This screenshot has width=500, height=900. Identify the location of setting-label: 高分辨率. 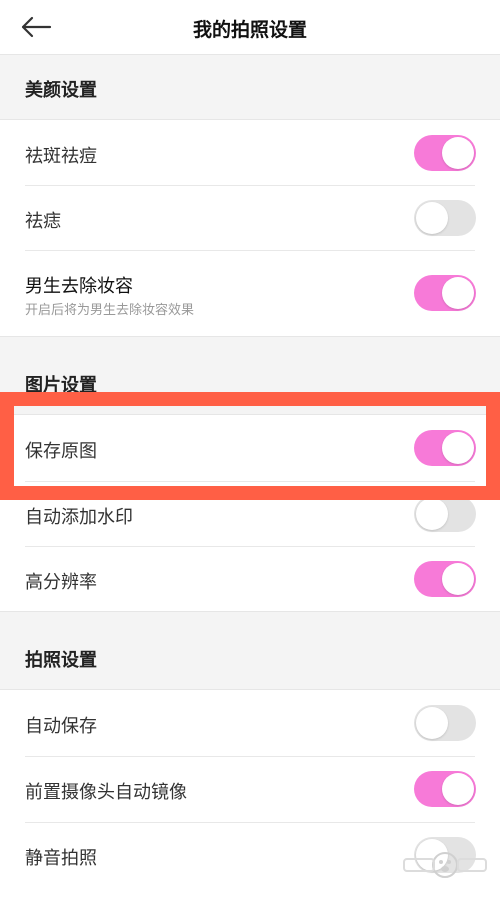
(61, 582).